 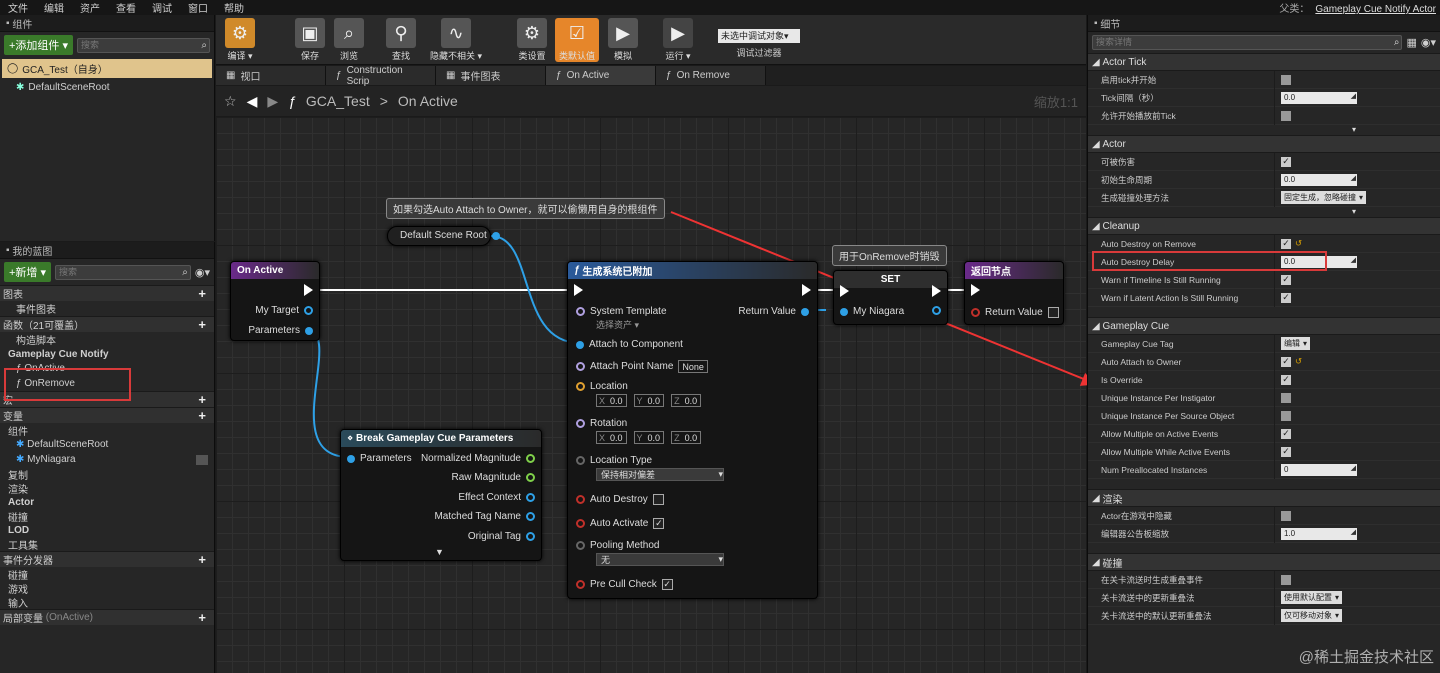 I want to click on set-exec-in, so click(x=844, y=291).